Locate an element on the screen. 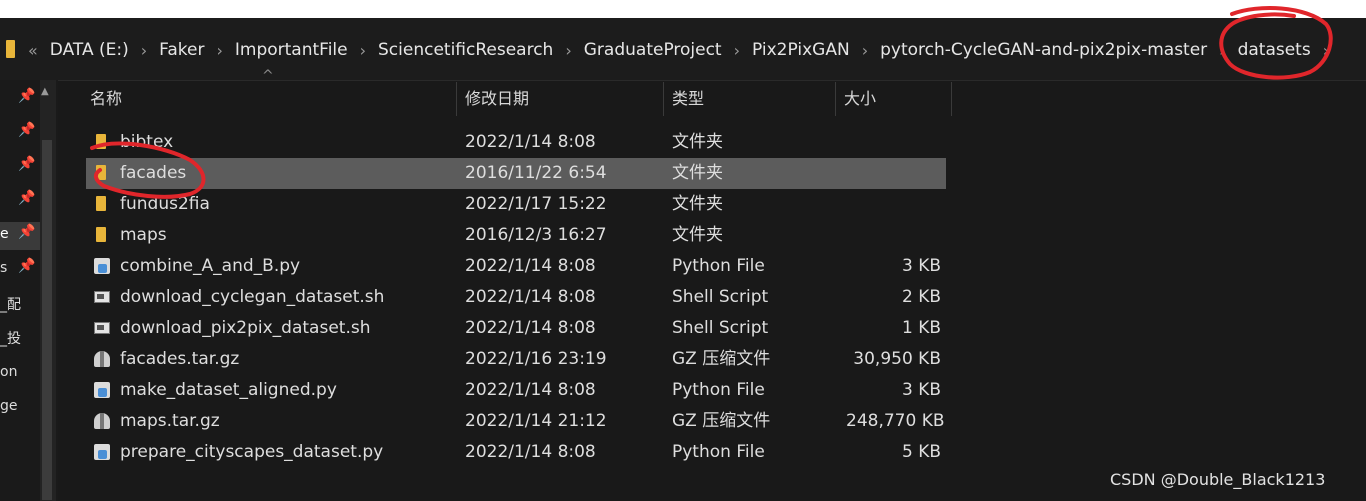  header-name: 名称 is located at coordinates (106, 99).